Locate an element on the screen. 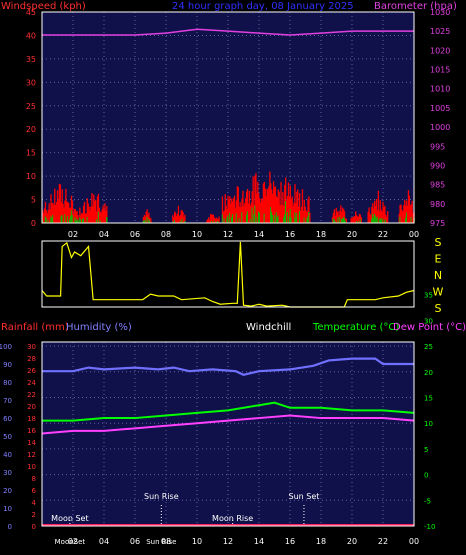  compass-label: N is located at coordinates (438, 275).